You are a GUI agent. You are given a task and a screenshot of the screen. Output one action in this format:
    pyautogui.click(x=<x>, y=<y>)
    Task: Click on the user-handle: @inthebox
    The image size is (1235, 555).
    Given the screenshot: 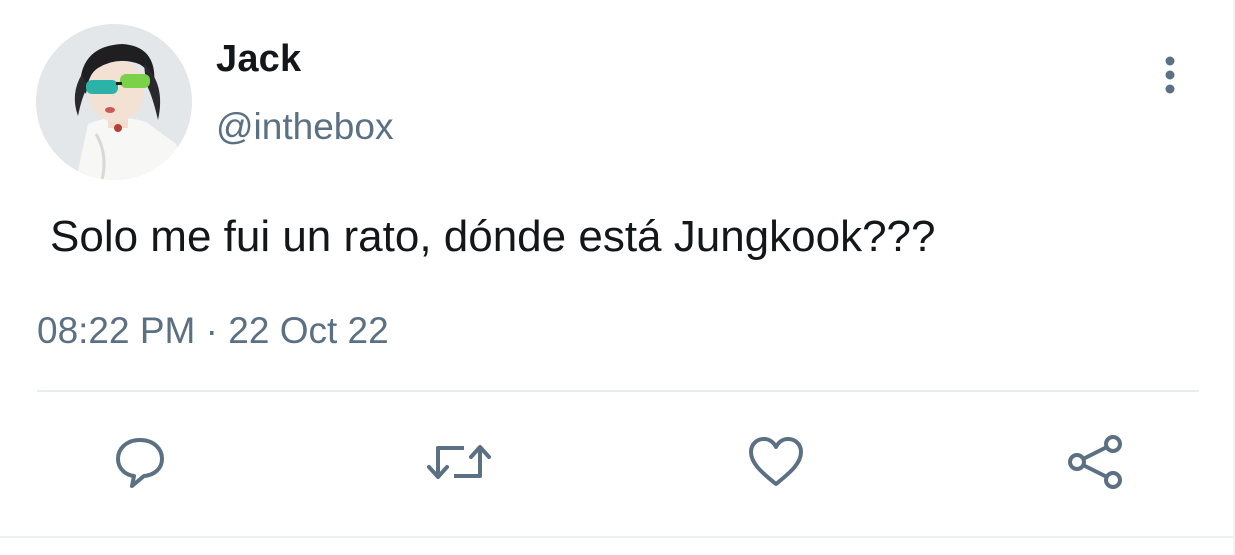 What is the action you would take?
    pyautogui.click(x=304, y=127)
    